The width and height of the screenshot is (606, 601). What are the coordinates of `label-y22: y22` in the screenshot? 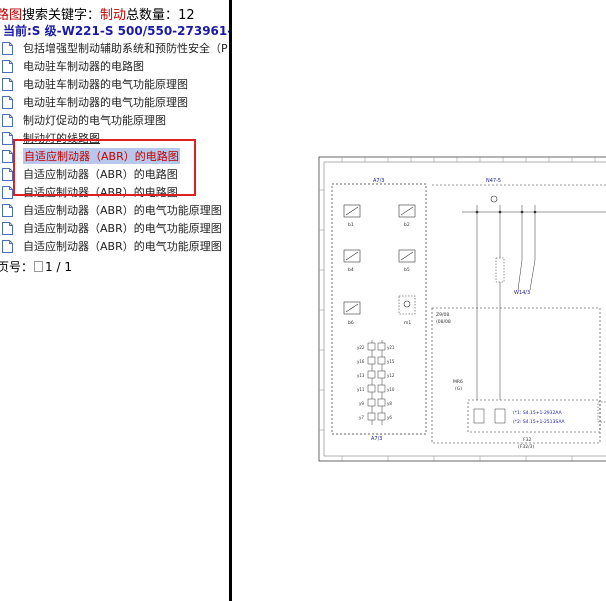 It's located at (361, 347).